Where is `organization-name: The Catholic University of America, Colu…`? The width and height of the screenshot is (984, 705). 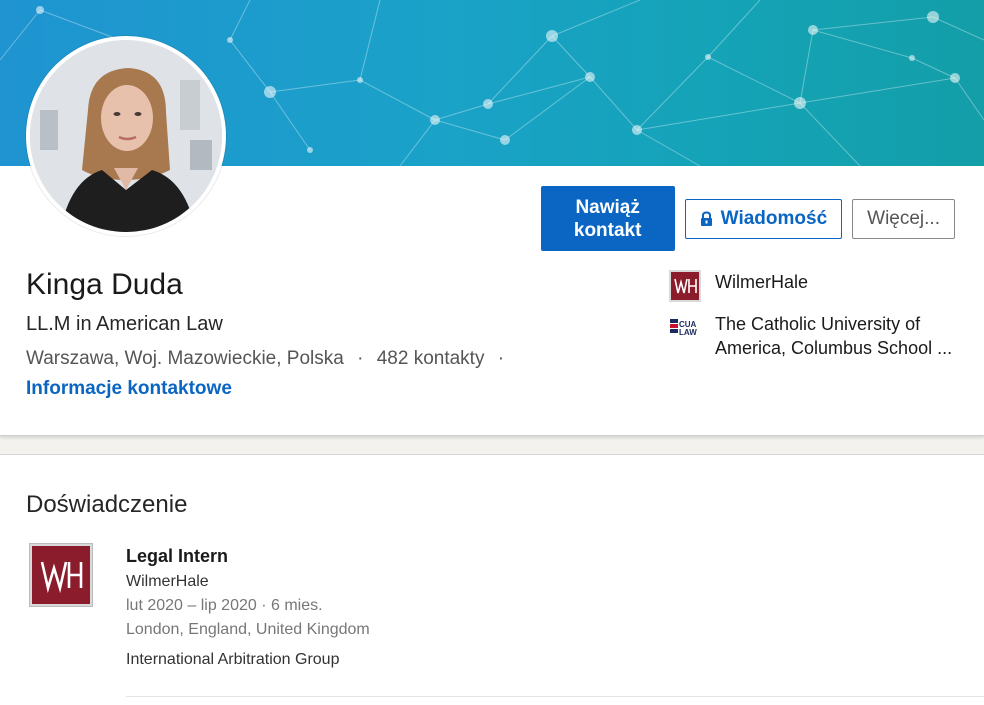 organization-name: The Catholic University of America, Colu… is located at coordinates (834, 336).